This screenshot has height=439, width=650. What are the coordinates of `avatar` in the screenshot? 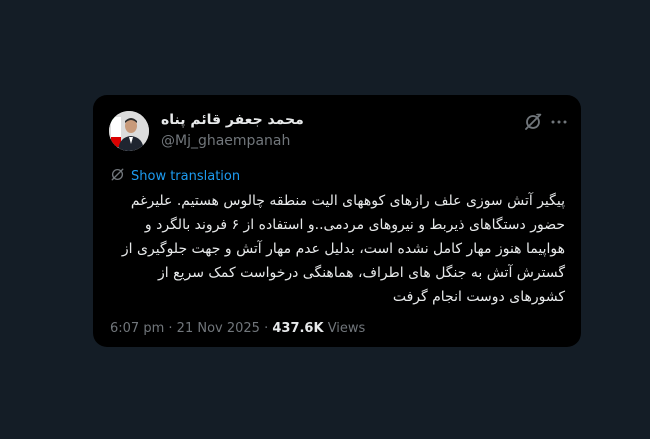 It's located at (129, 131).